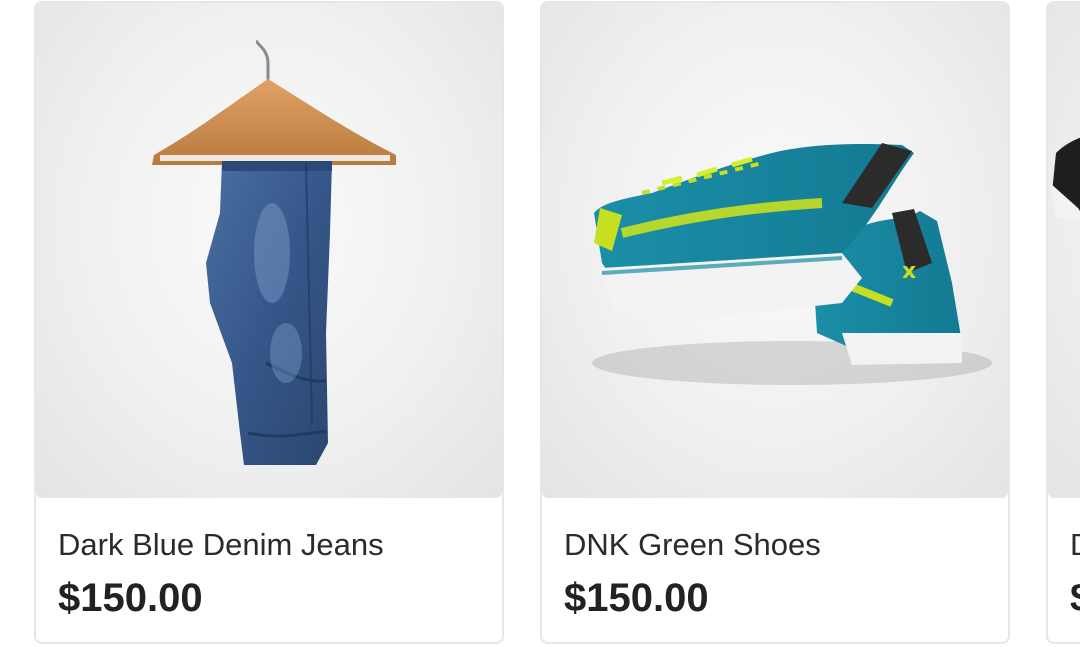  Describe the element at coordinates (792, 264) in the screenshot. I see `green-sneakers-image: x` at that location.